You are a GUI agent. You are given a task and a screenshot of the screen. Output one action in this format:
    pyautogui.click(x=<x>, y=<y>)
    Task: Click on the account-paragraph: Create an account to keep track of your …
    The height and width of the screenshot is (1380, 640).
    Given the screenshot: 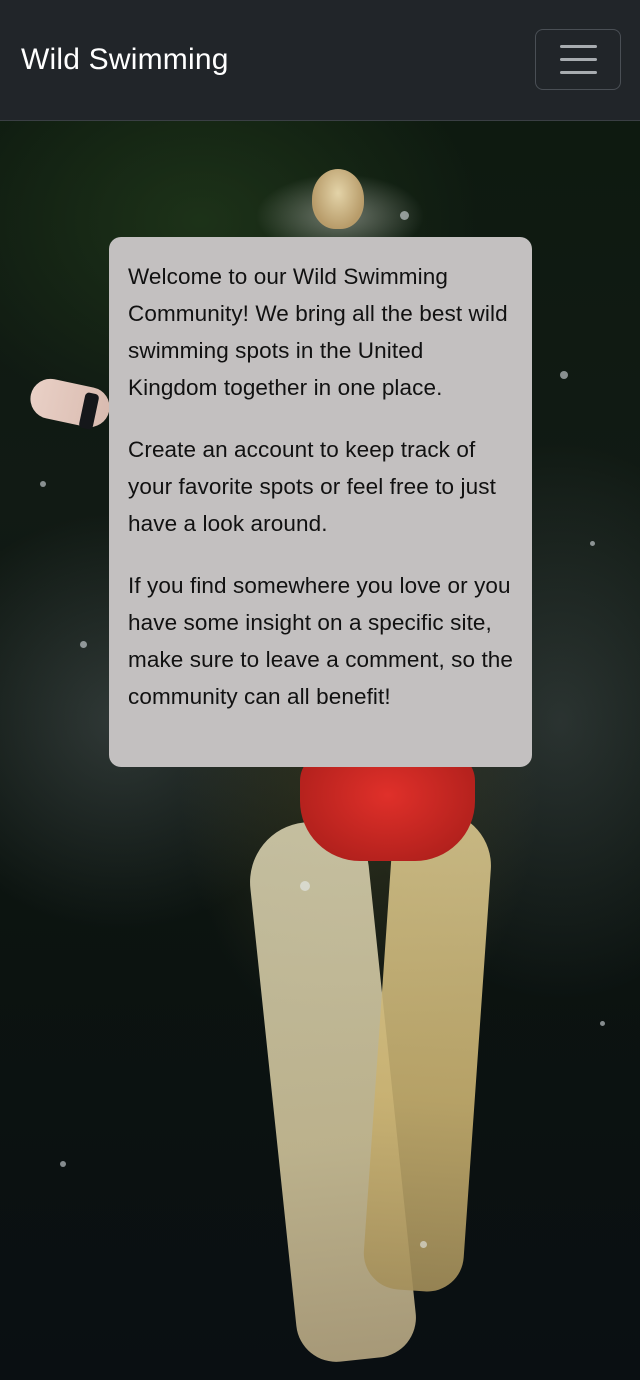 What is the action you would take?
    pyautogui.click(x=312, y=486)
    